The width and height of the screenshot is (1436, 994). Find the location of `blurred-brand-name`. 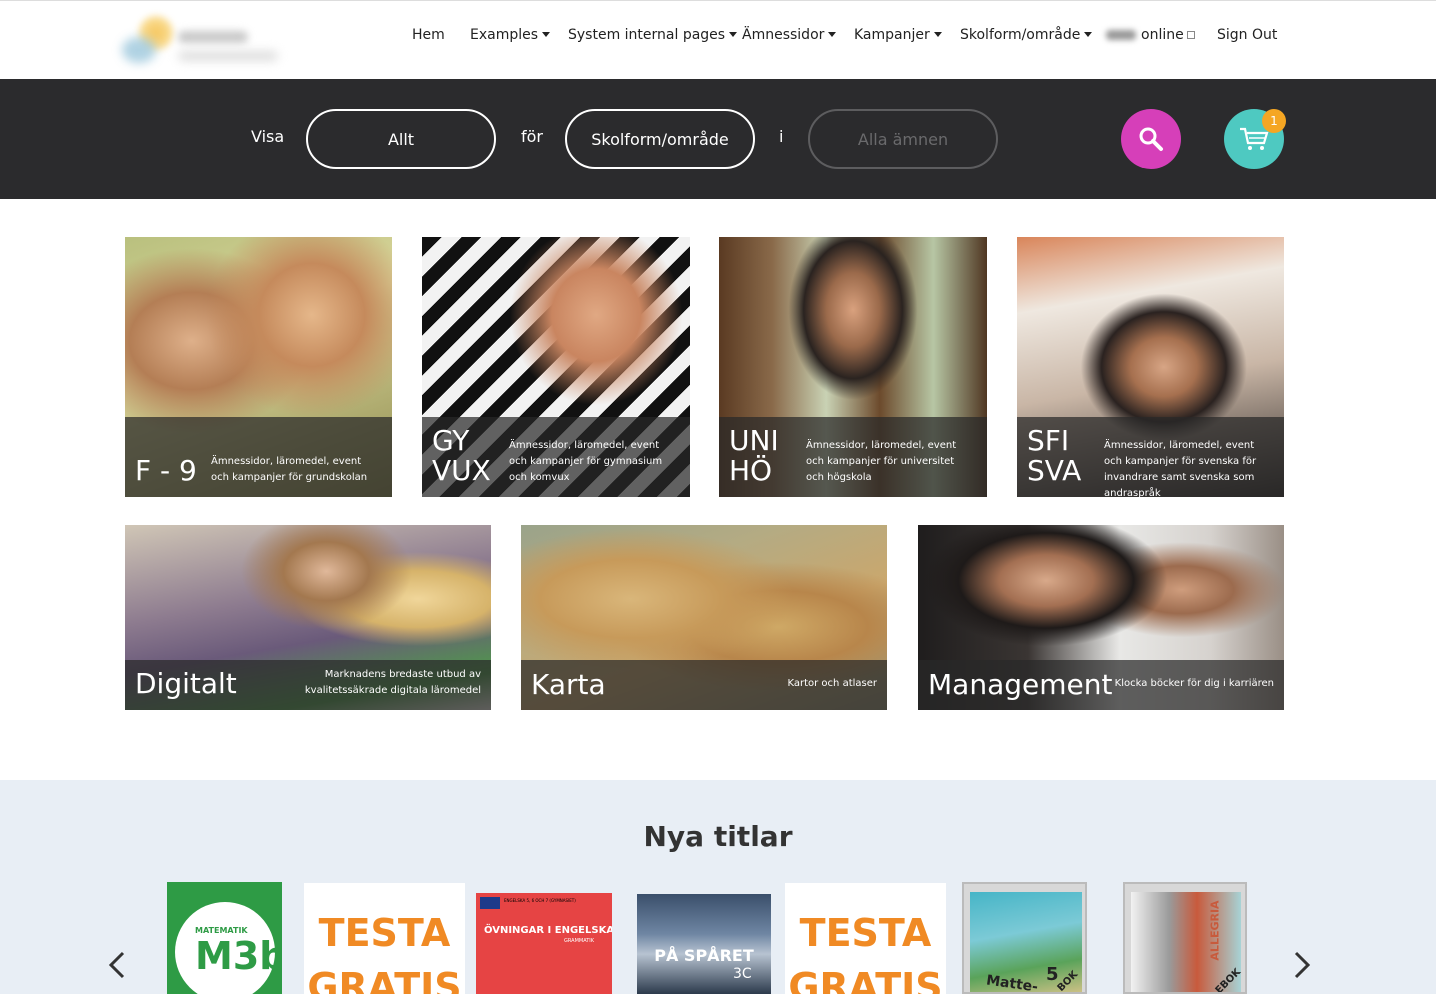

blurred-brand-name is located at coordinates (1121, 35).